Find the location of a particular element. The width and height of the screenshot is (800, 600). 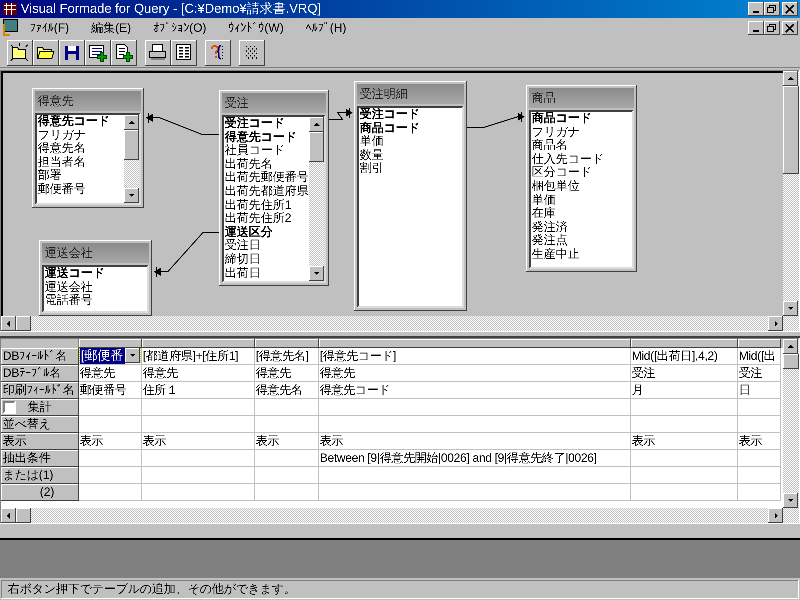

table-window: 得意先 得意先コード フリガナ 得意先名 担当者名 部署 郵便番号 is located at coordinates (88, 148).